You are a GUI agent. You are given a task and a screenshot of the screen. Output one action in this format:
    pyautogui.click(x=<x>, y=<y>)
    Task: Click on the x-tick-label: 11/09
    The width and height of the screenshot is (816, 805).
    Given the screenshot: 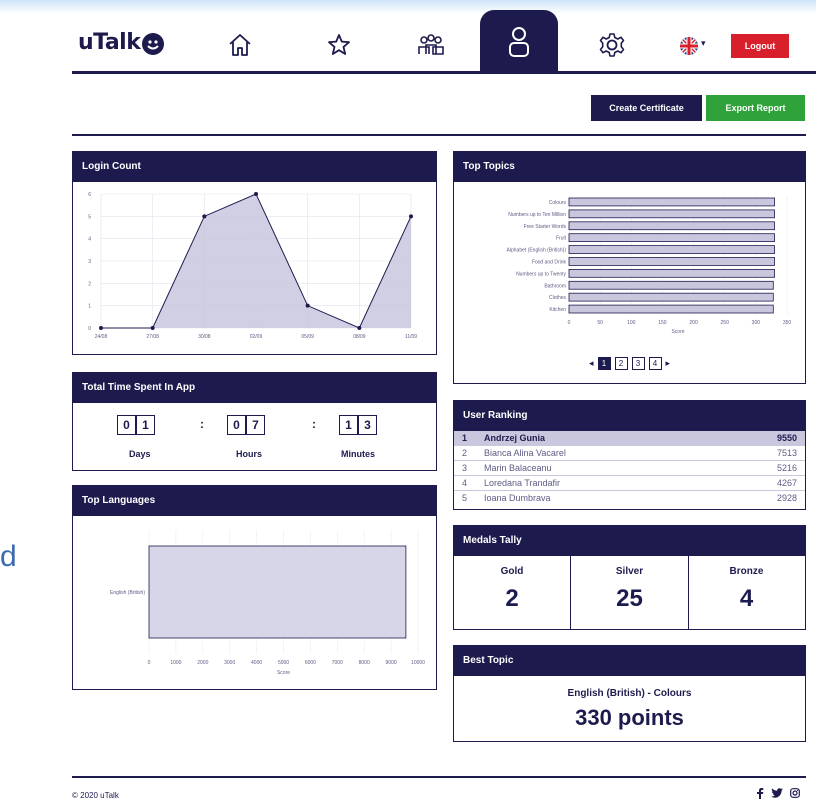 What is the action you would take?
    pyautogui.click(x=411, y=337)
    